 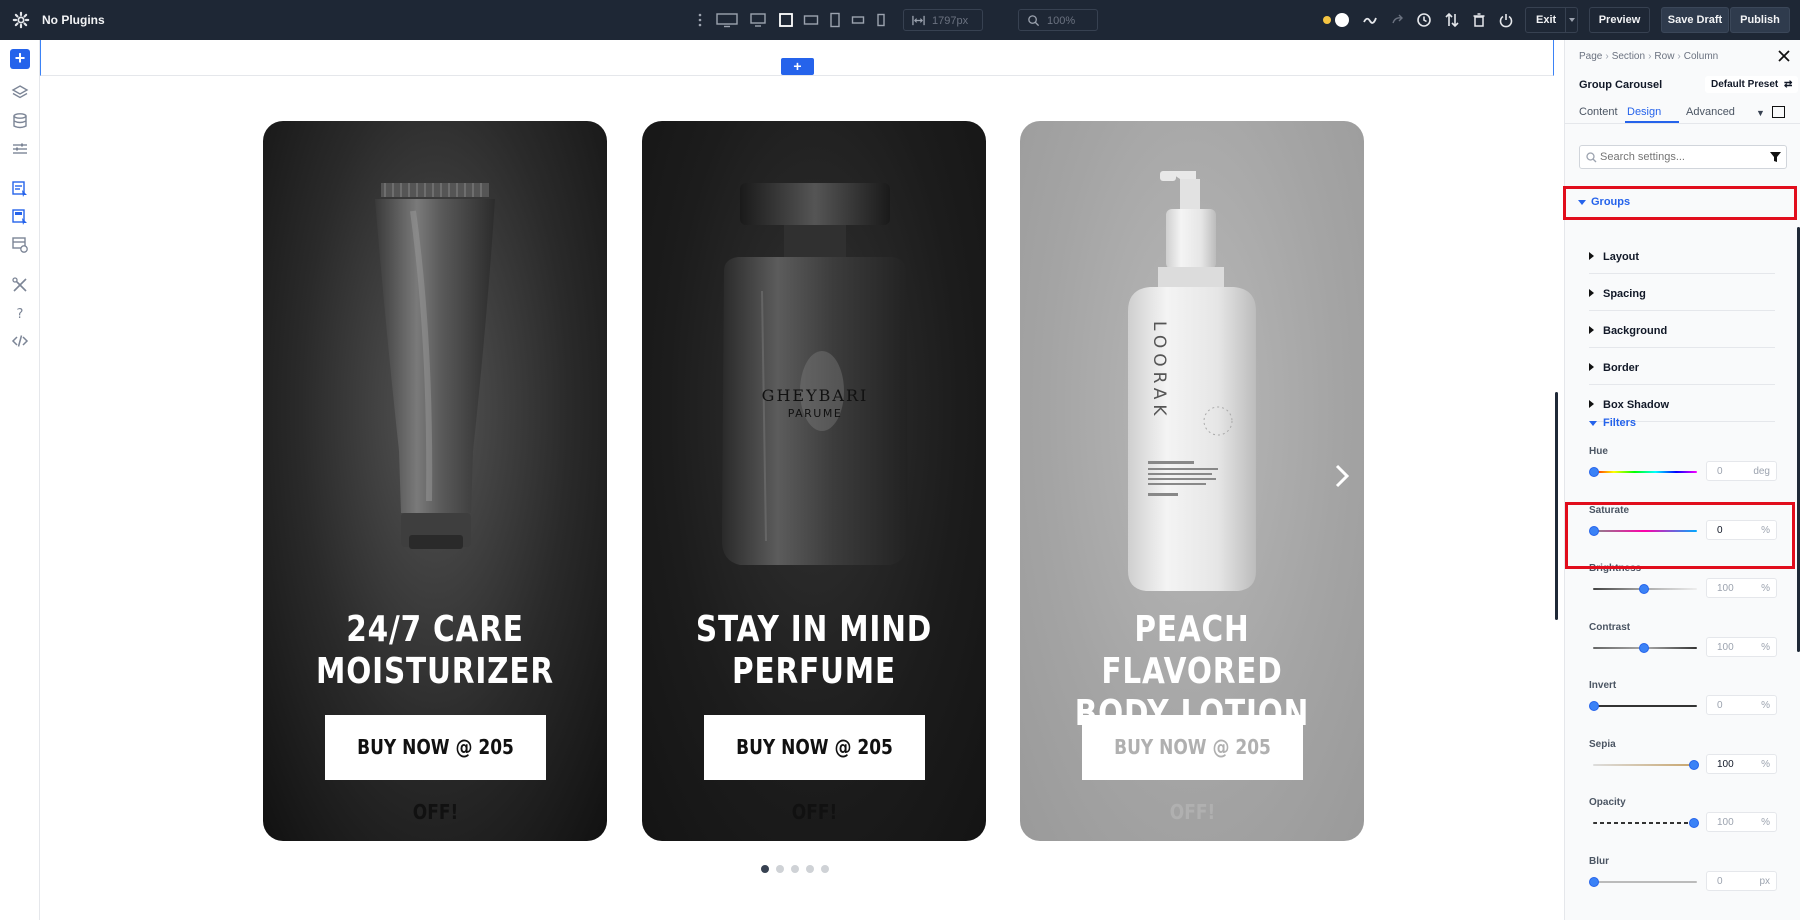 What do you see at coordinates (20, 189) in the screenshot?
I see `page-builder-icon` at bounding box center [20, 189].